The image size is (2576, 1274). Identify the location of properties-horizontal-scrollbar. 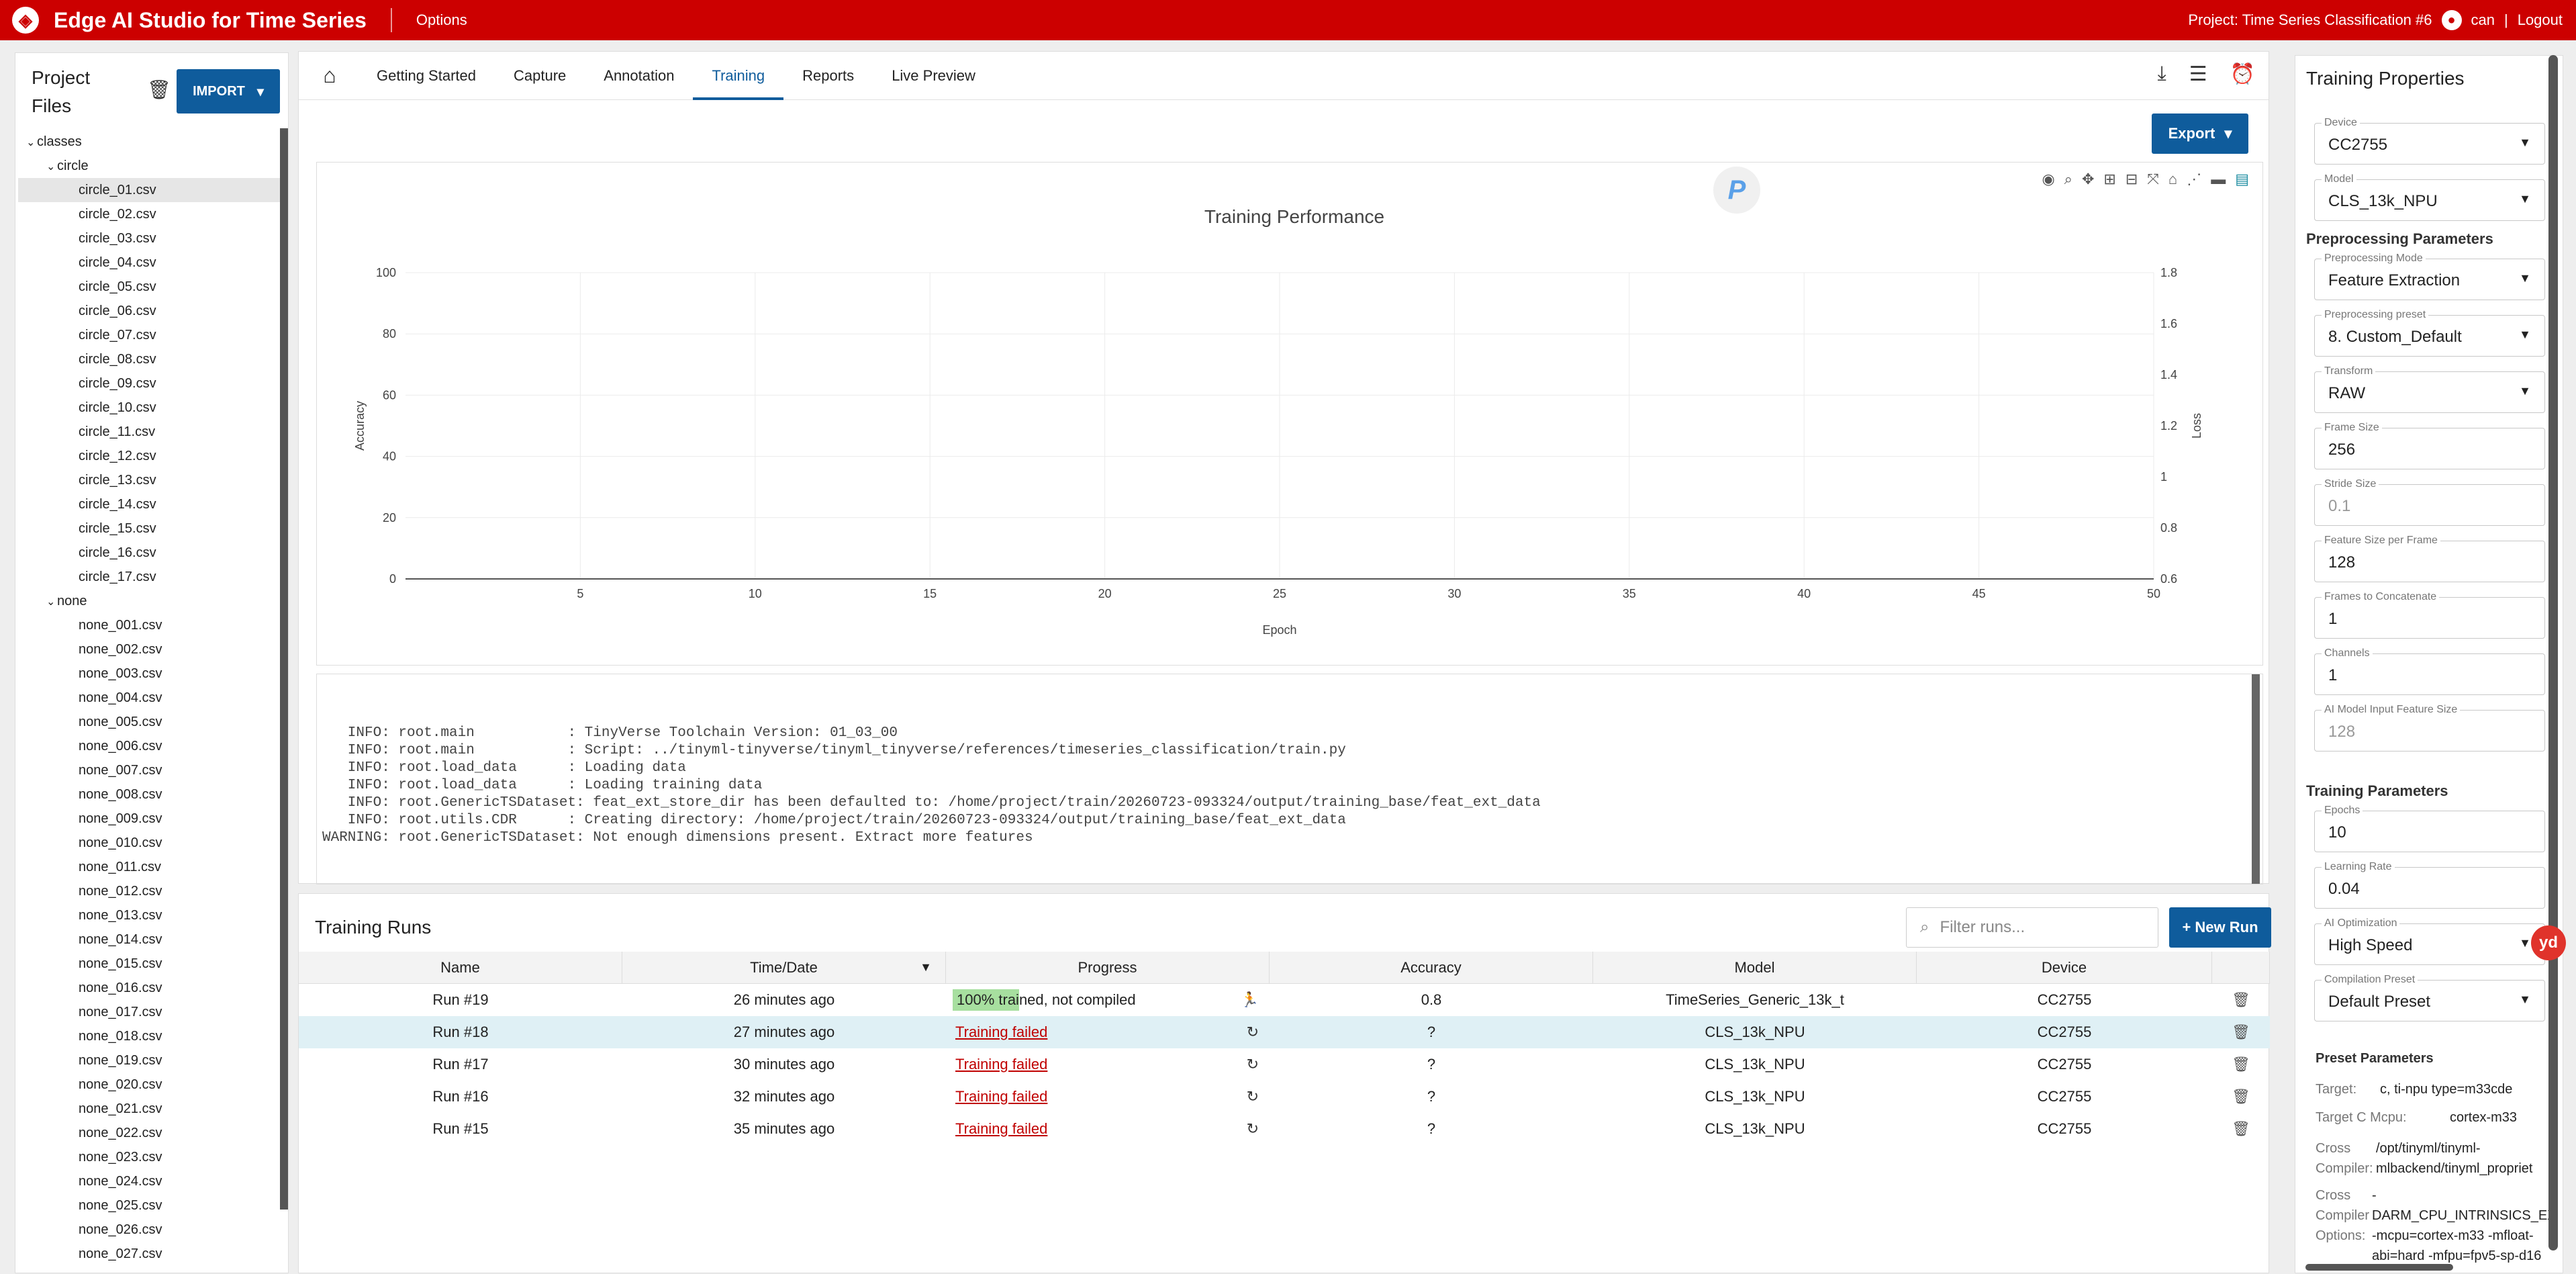
(2379, 1267).